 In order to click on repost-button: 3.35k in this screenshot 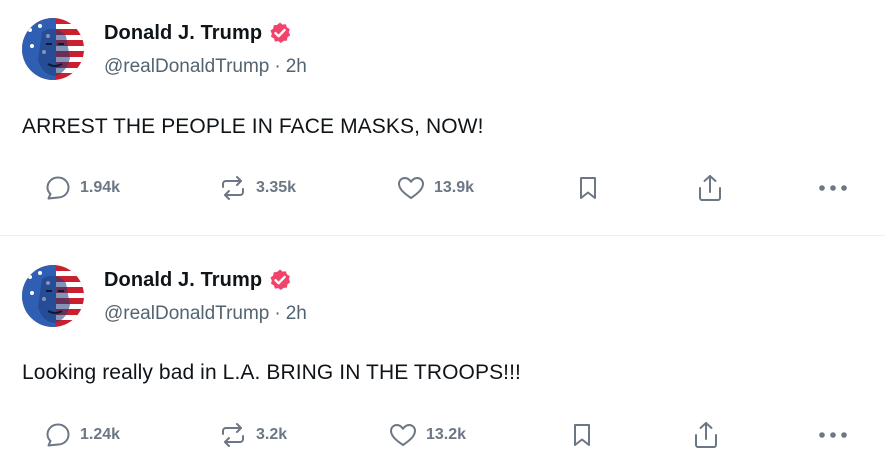, I will do `click(257, 188)`.